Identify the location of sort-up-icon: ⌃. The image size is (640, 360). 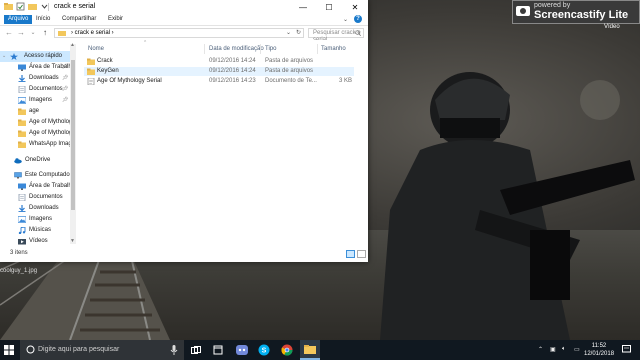
(145, 43).